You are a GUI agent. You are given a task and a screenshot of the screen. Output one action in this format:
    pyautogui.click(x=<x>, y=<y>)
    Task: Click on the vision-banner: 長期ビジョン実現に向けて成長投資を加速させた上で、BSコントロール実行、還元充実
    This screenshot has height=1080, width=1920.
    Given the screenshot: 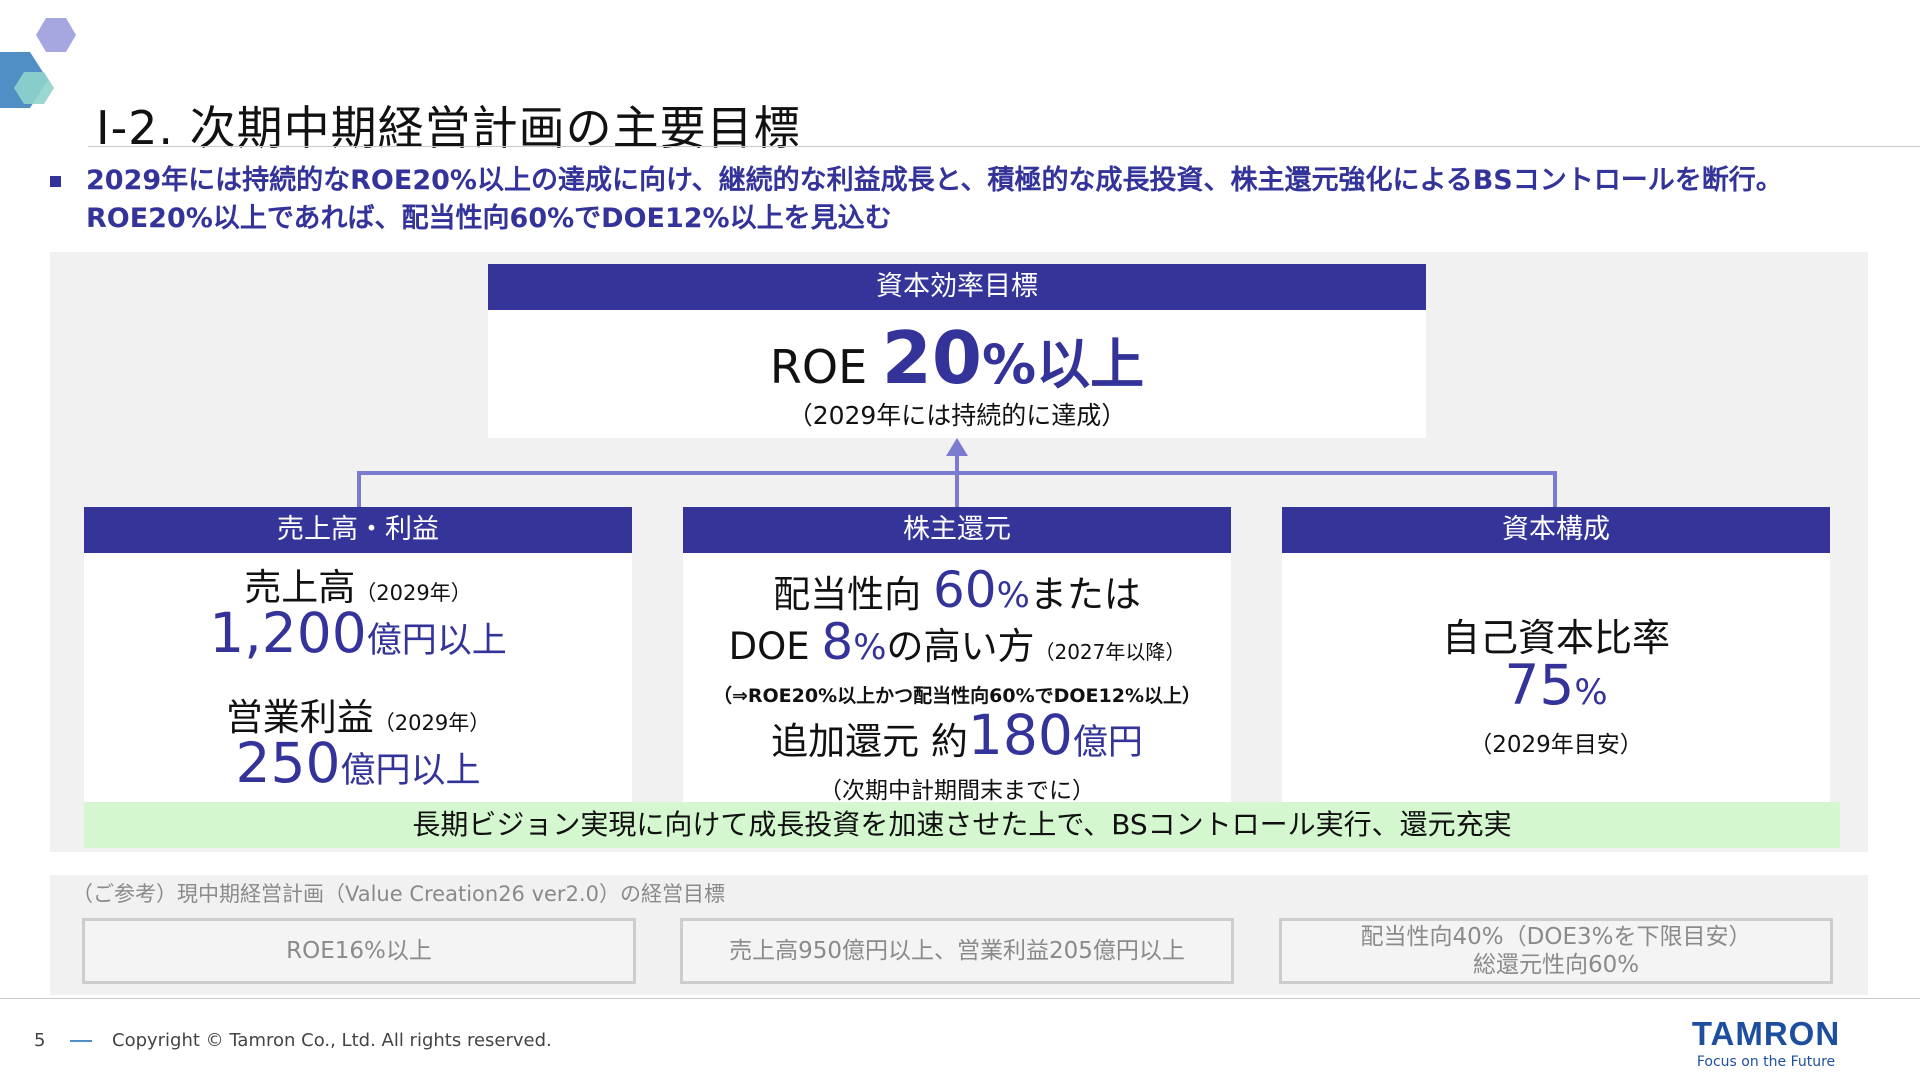 What is the action you would take?
    pyautogui.click(x=962, y=825)
    